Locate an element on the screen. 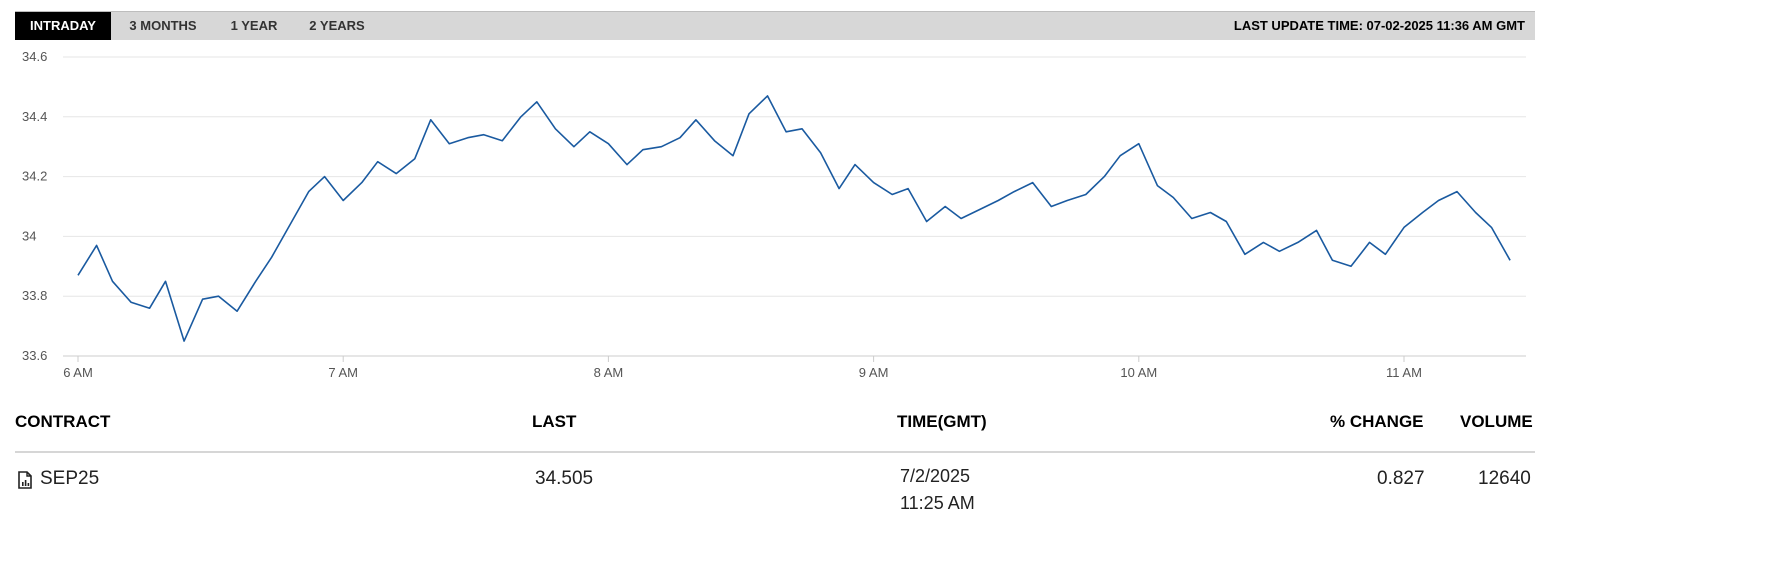 The height and width of the screenshot is (585, 1765). last-price: 34.505 is located at coordinates (564, 478).